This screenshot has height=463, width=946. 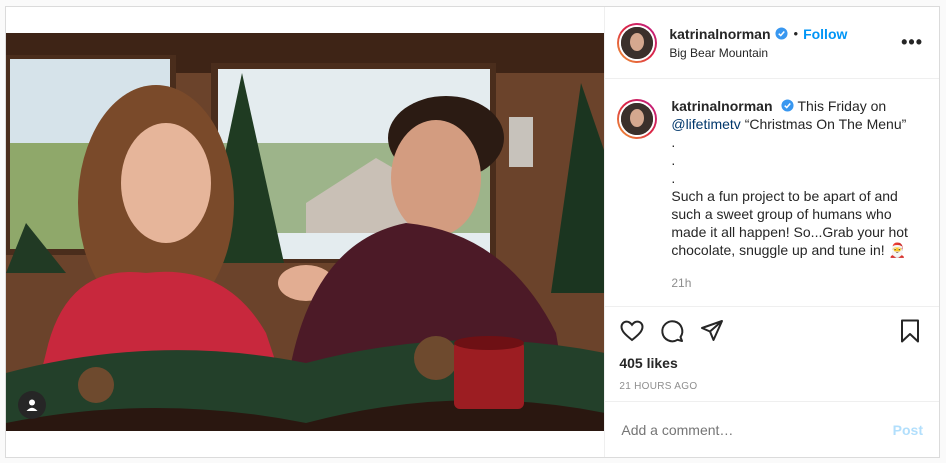 I want to click on follow-button: Follow, so click(x=825, y=34).